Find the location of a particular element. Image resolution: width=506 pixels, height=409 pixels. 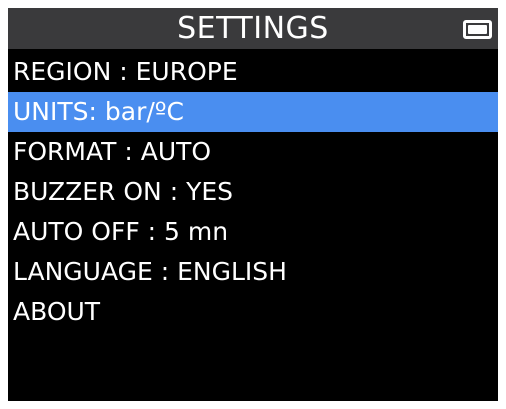

title-bar: SETTINGS is located at coordinates (253, 28).